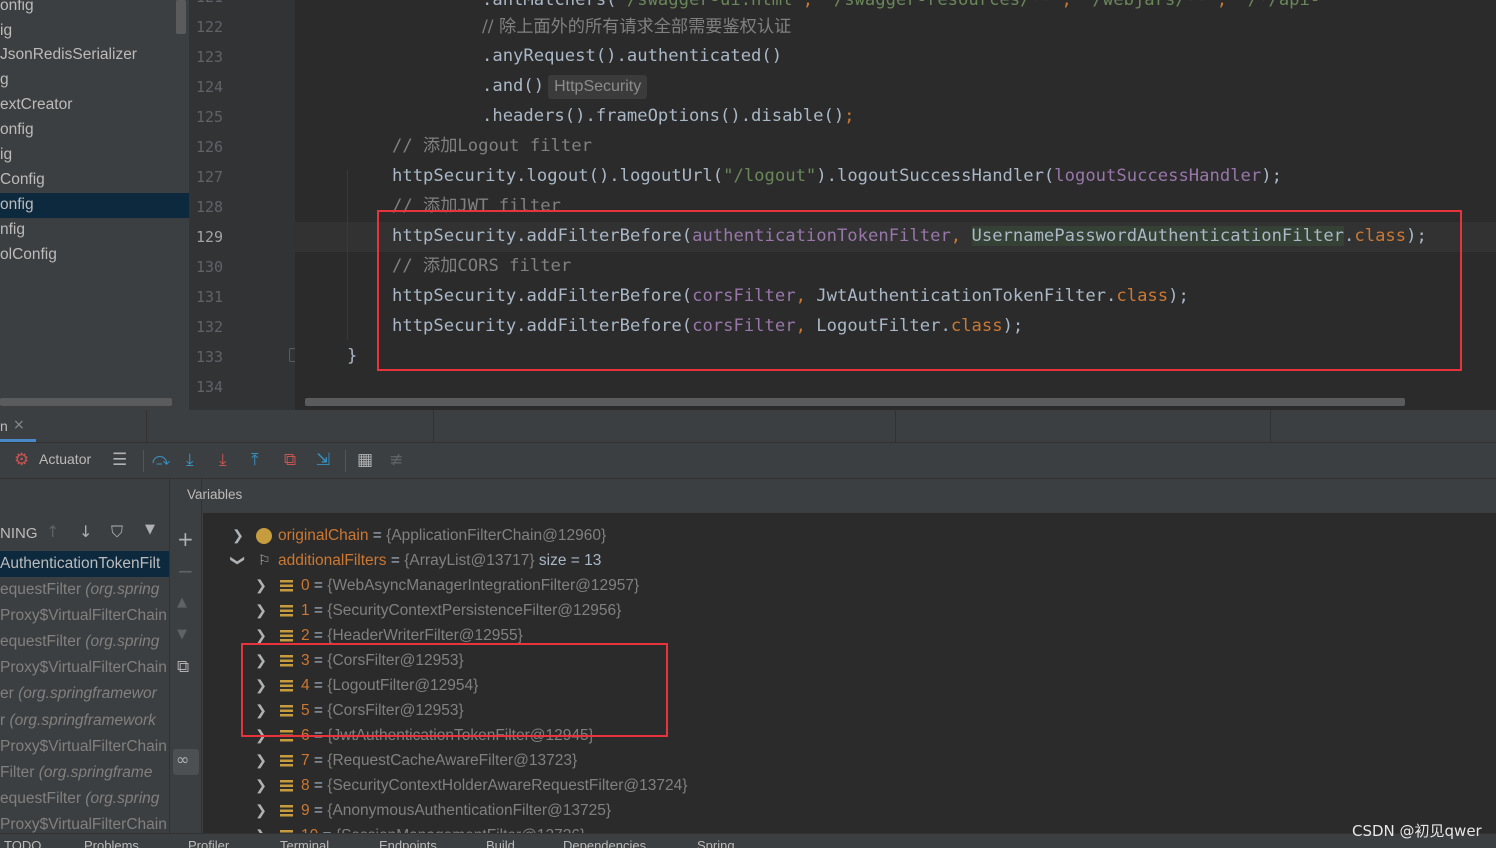 Image resolution: width=1496 pixels, height=848 pixels. What do you see at coordinates (855, 402) in the screenshot?
I see `editor-horizontal-scrollbar` at bounding box center [855, 402].